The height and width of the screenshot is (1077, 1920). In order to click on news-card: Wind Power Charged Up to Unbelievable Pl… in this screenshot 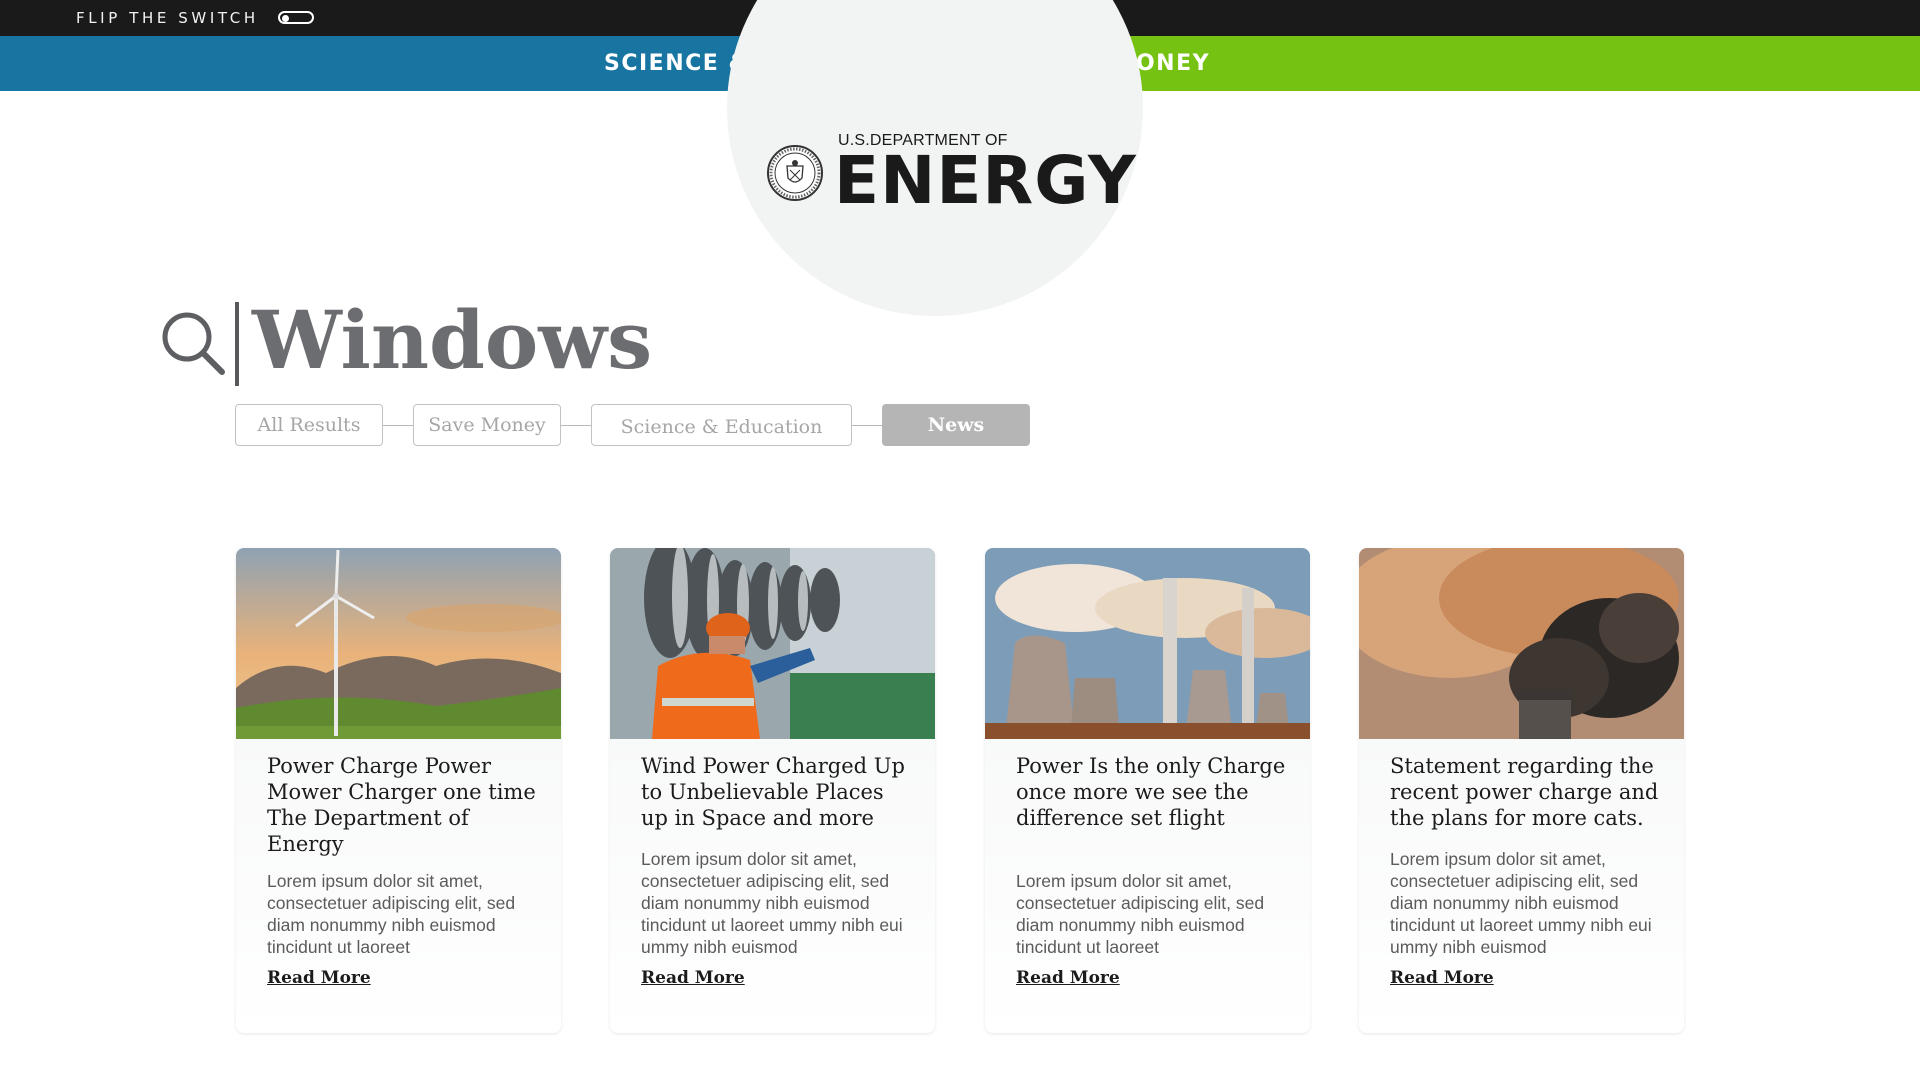, I will do `click(772, 790)`.